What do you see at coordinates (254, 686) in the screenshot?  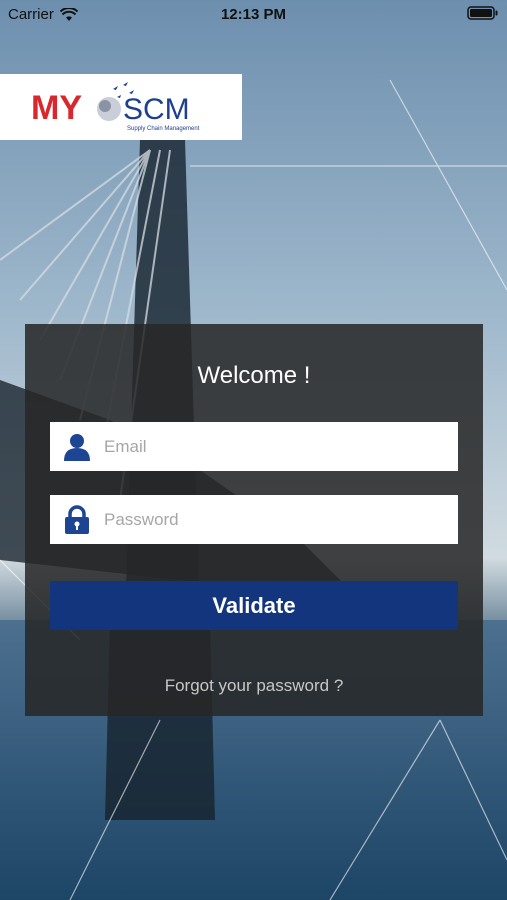 I see `forgot-password-link: Forgot your password ?` at bounding box center [254, 686].